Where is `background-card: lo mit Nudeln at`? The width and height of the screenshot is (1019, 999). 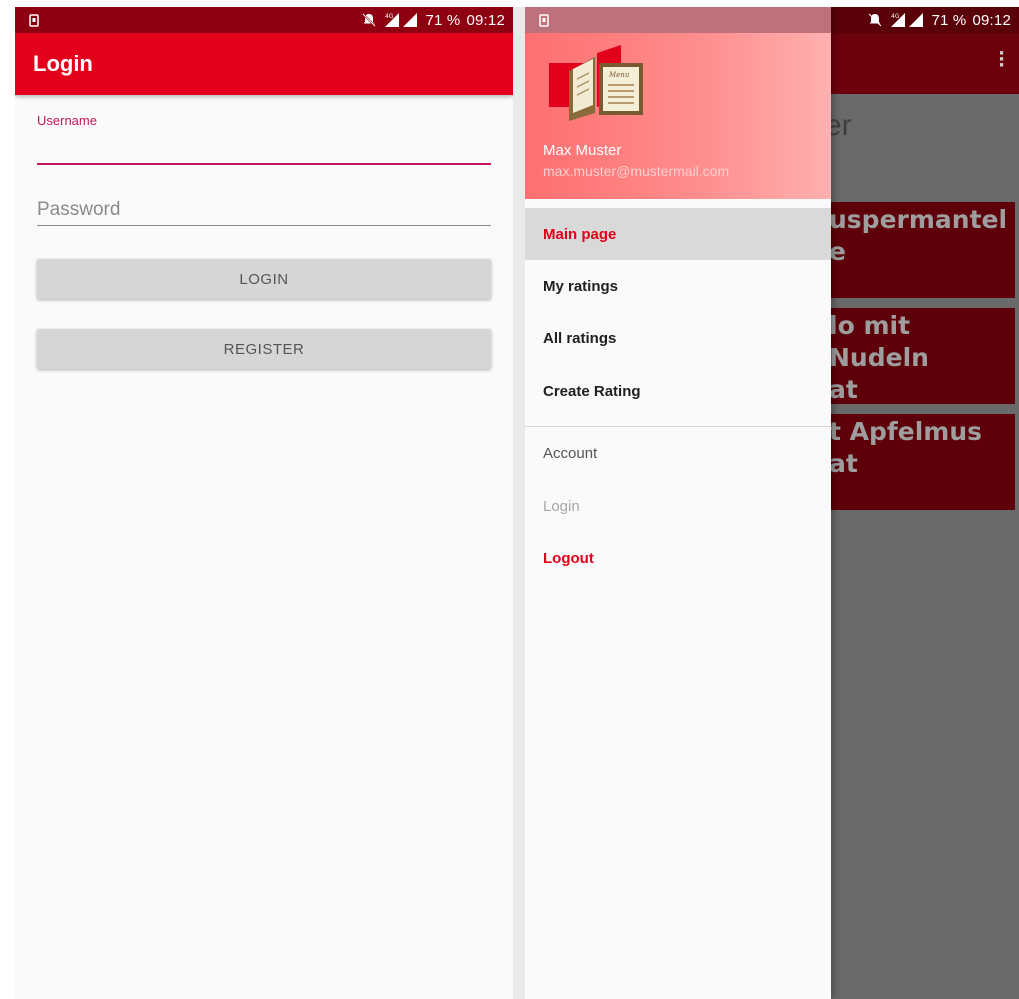
background-card: lo mit Nudeln at is located at coordinates (920, 356).